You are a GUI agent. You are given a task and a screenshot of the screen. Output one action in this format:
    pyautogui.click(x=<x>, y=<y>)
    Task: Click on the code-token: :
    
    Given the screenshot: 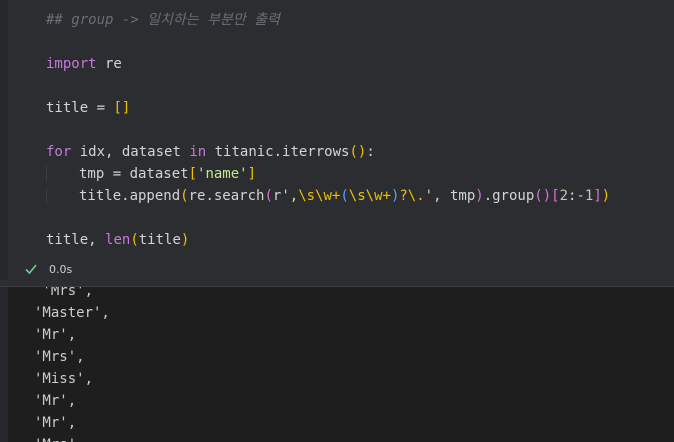 What is the action you would take?
    pyautogui.click(x=370, y=152)
    